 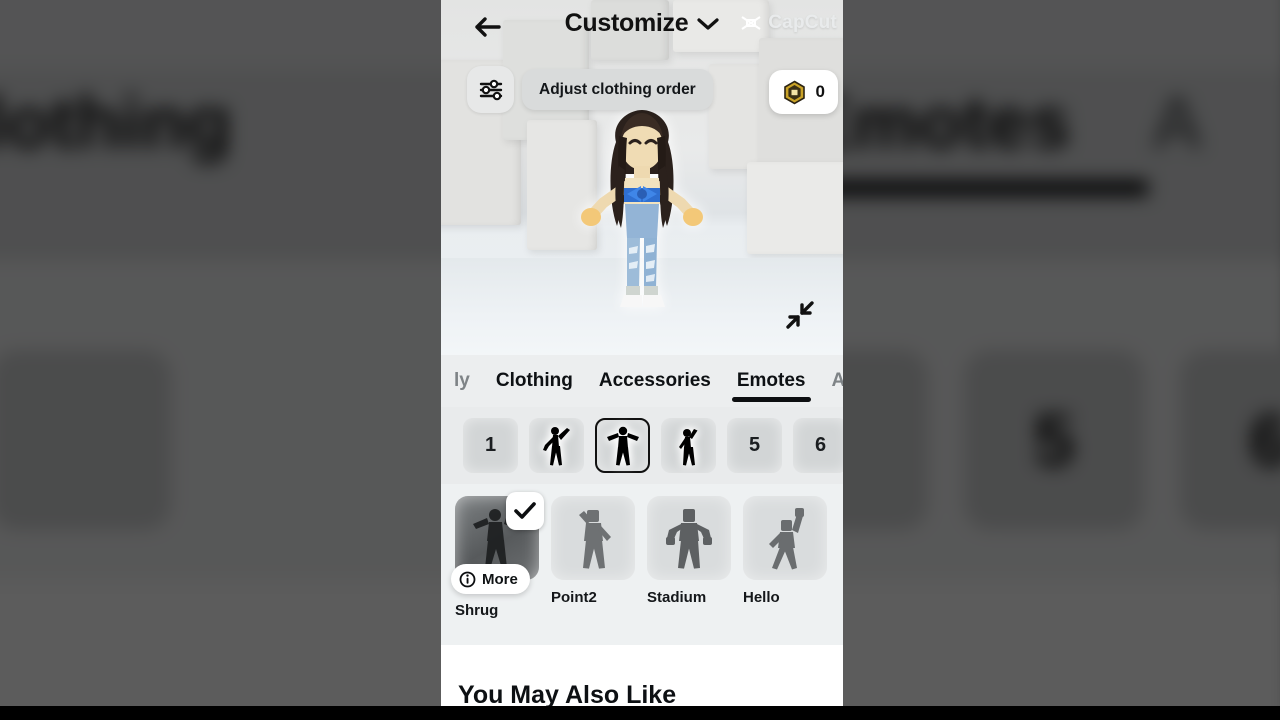 I want to click on bg-tab-emotes: Emotes, so click(x=957, y=122).